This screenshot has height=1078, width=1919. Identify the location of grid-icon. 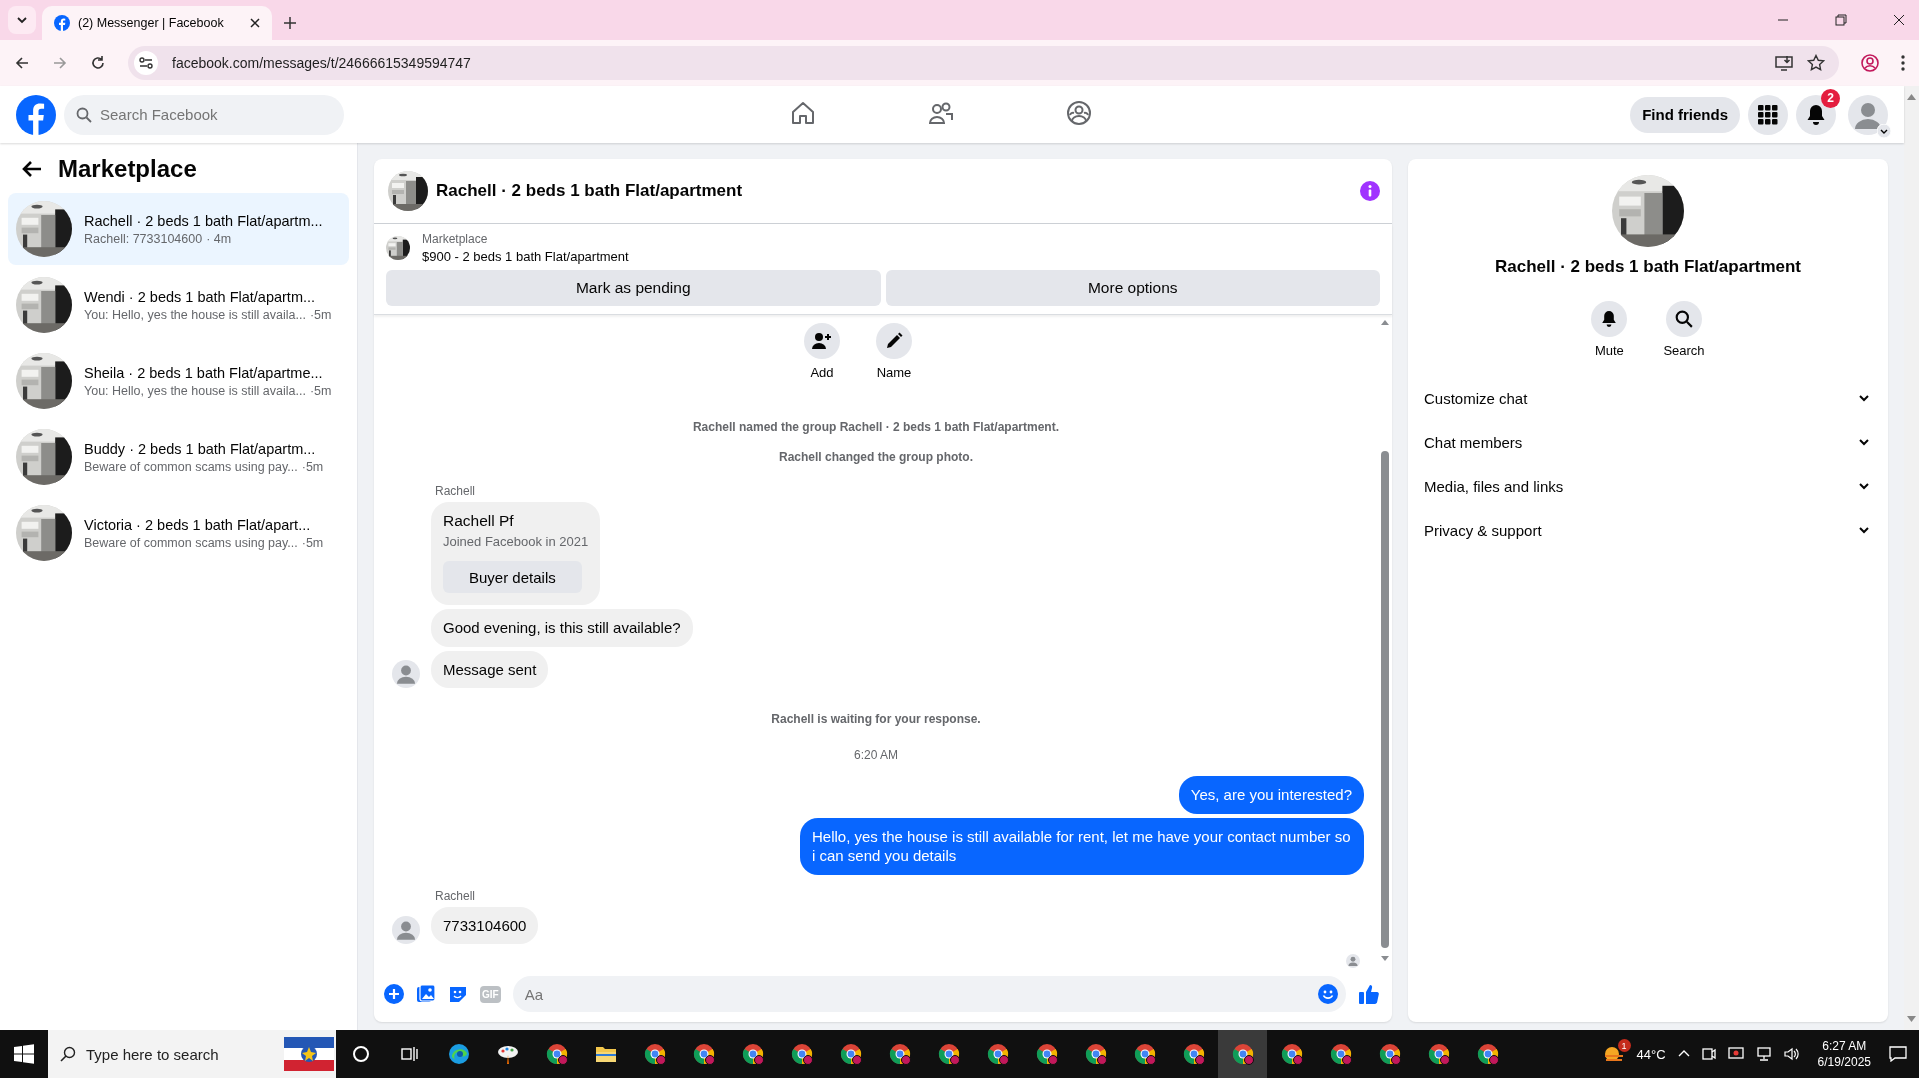
(1768, 114).